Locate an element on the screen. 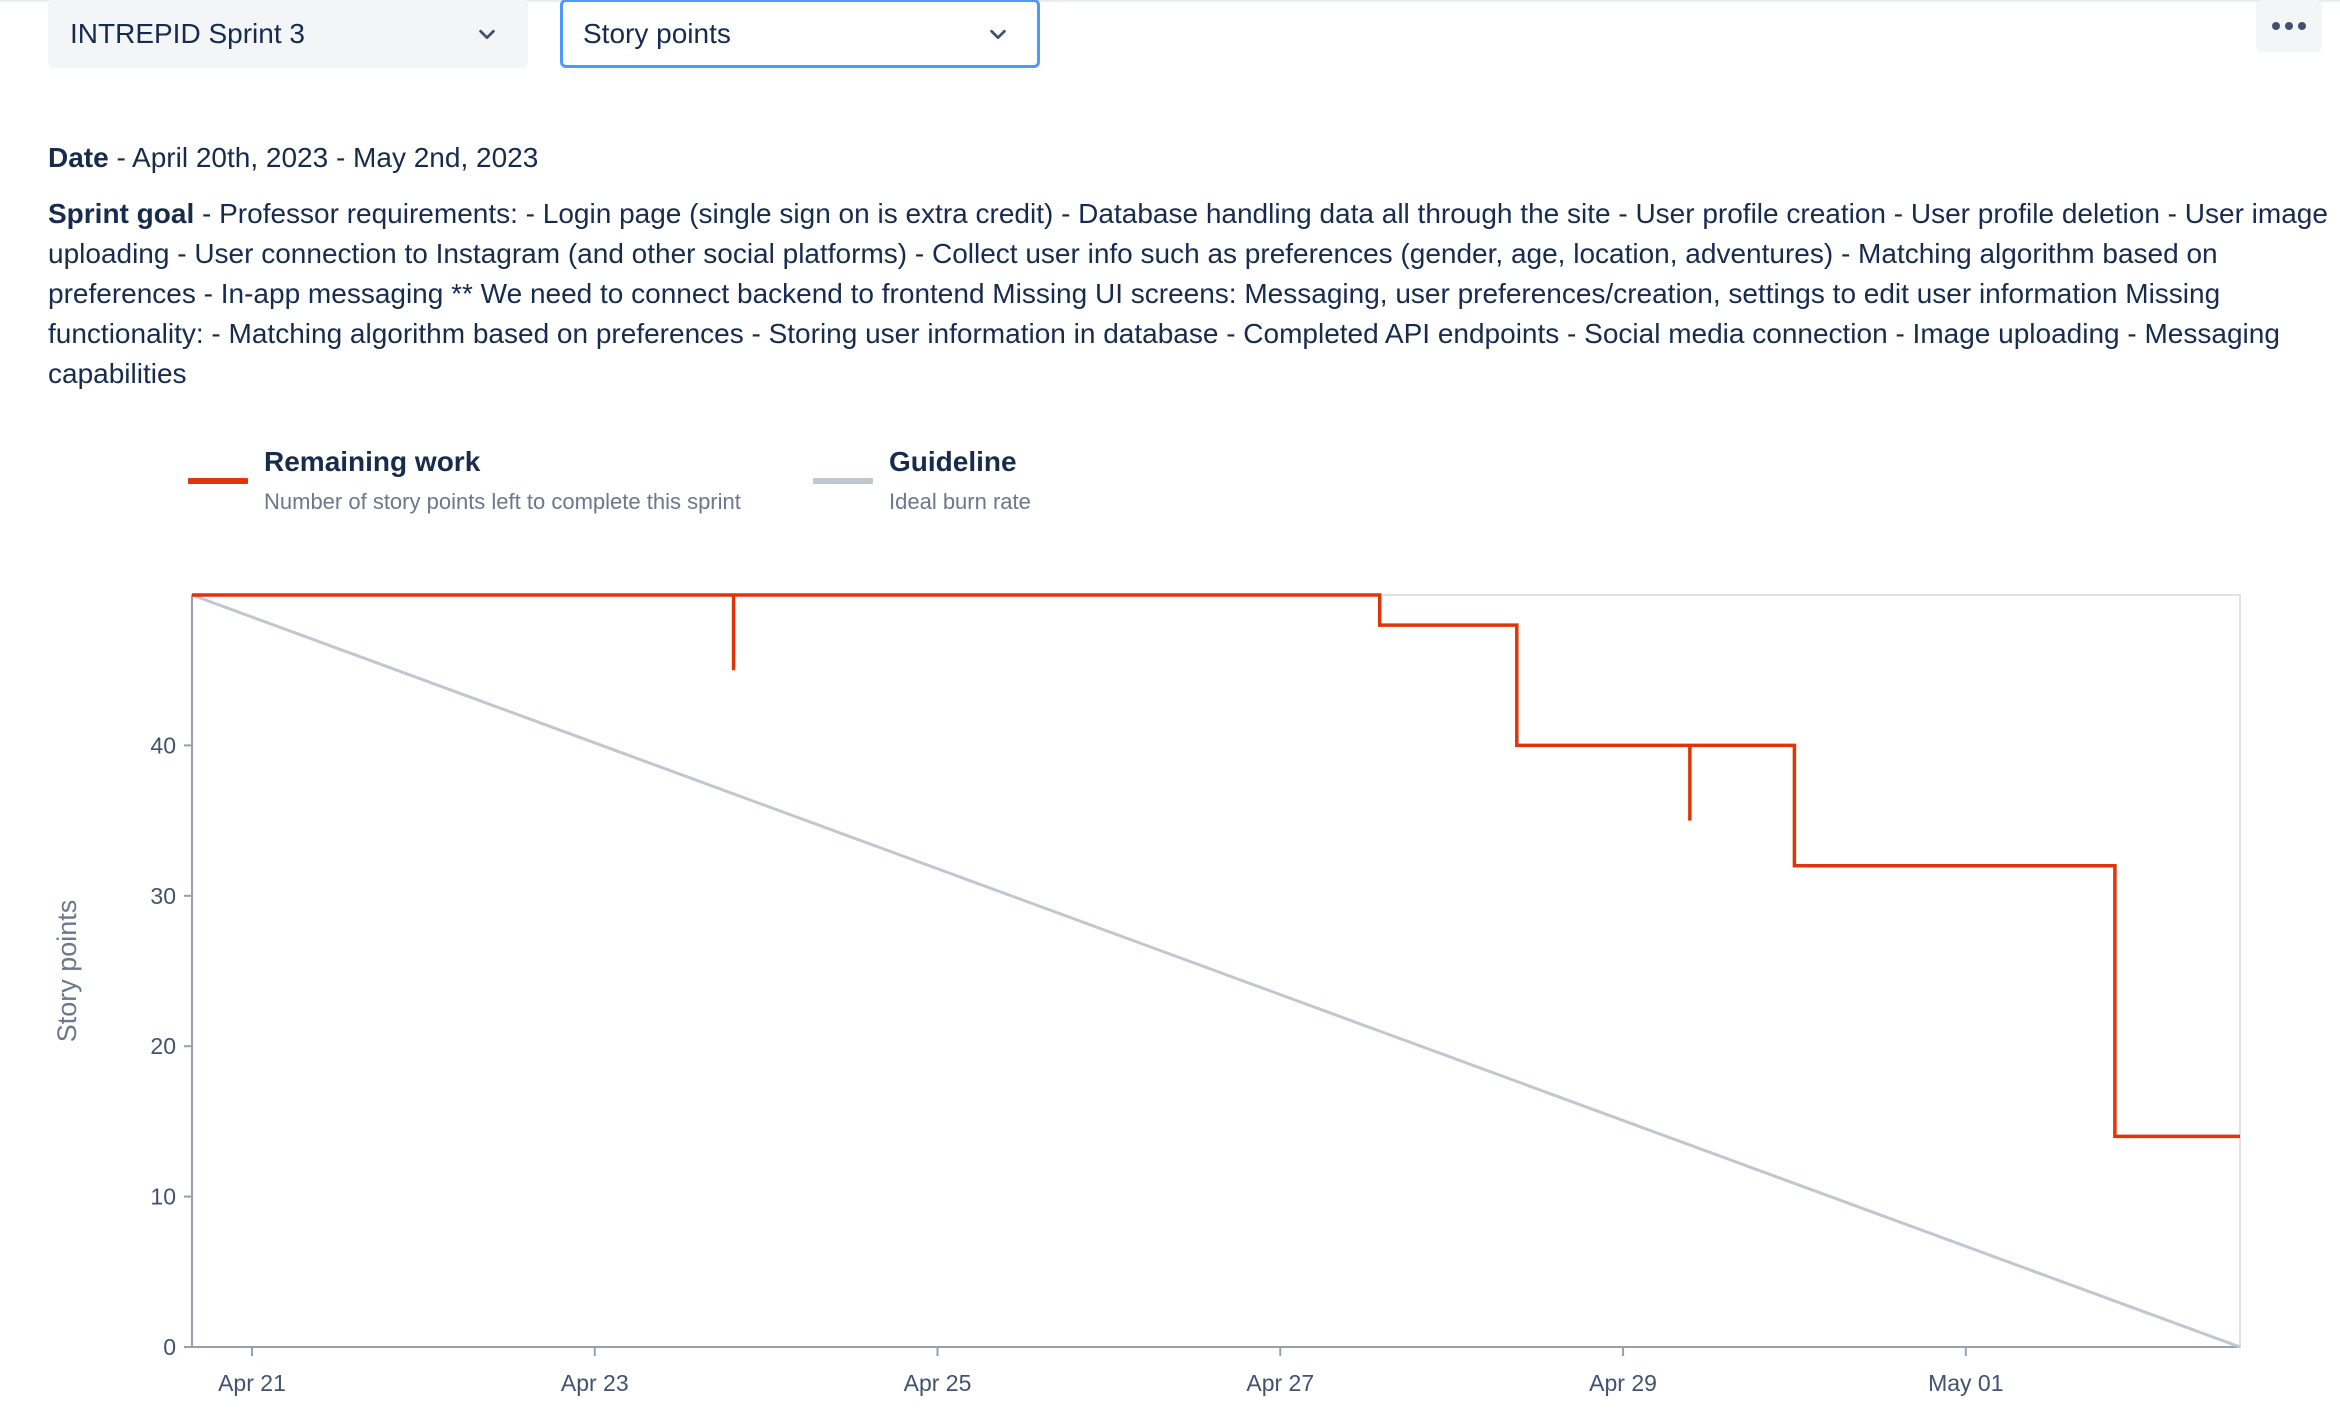 This screenshot has height=1420, width=2340. sprint-goal-label: Sprint goal is located at coordinates (121, 213).